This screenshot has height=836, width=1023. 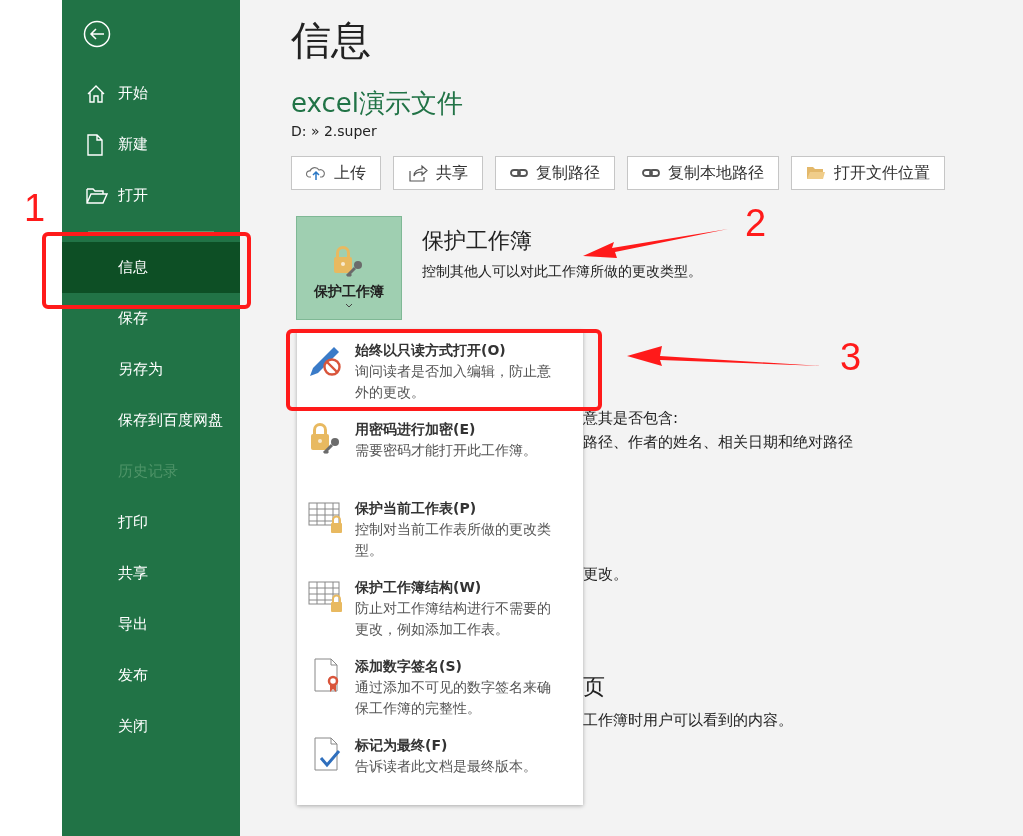 I want to click on sidebar-item: 打开, so click(x=151, y=195).